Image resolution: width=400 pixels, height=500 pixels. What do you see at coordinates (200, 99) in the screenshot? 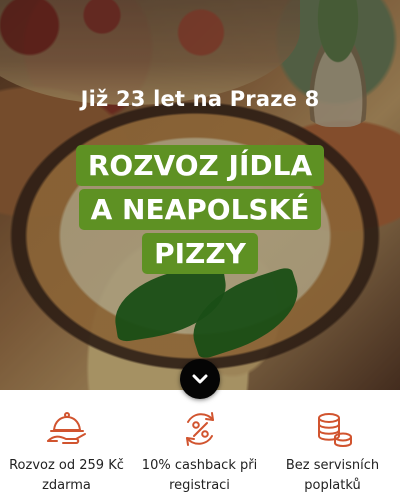
I see `hero-subtitle: Již 23 let na Praze 8` at bounding box center [200, 99].